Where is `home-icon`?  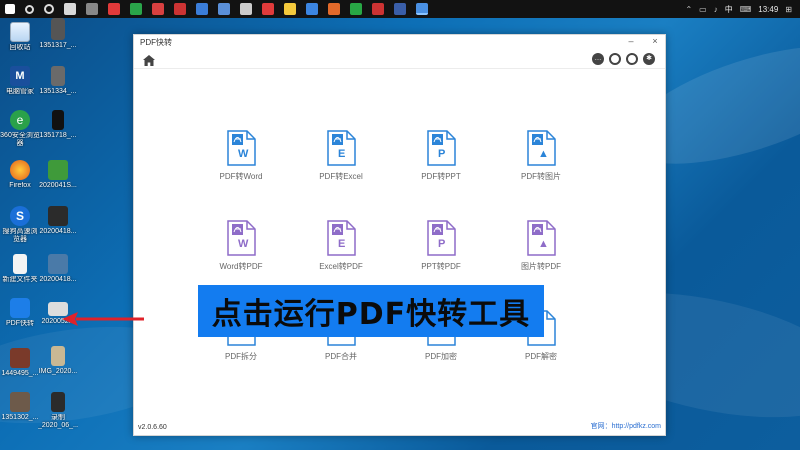
home-icon is located at coordinates (149, 62).